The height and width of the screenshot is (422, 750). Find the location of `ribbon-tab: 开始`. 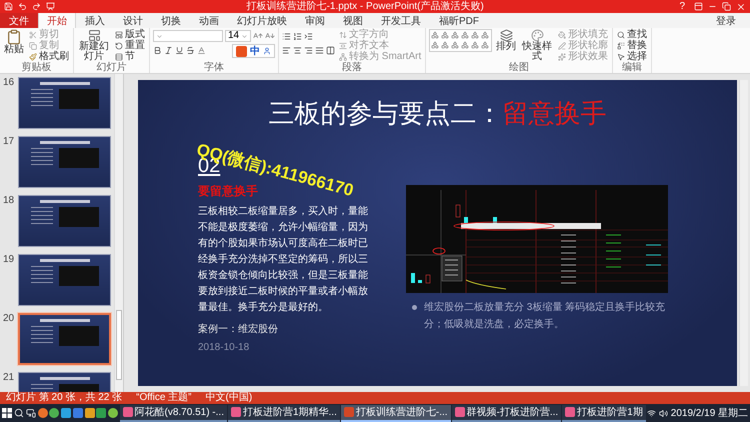

ribbon-tab: 开始 is located at coordinates (57, 20).